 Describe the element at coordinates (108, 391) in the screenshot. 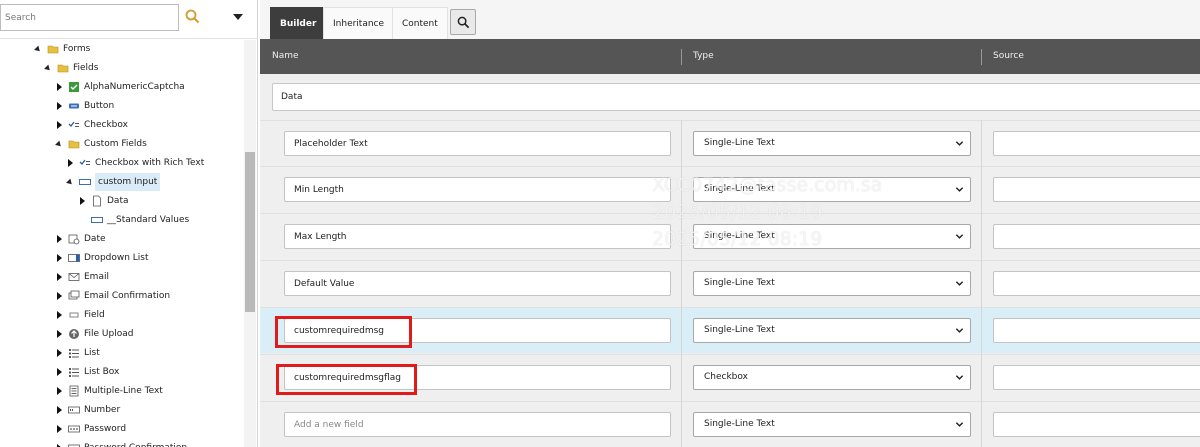

I see `tree-node-multiple-line-text: Multiple-Line Text` at that location.